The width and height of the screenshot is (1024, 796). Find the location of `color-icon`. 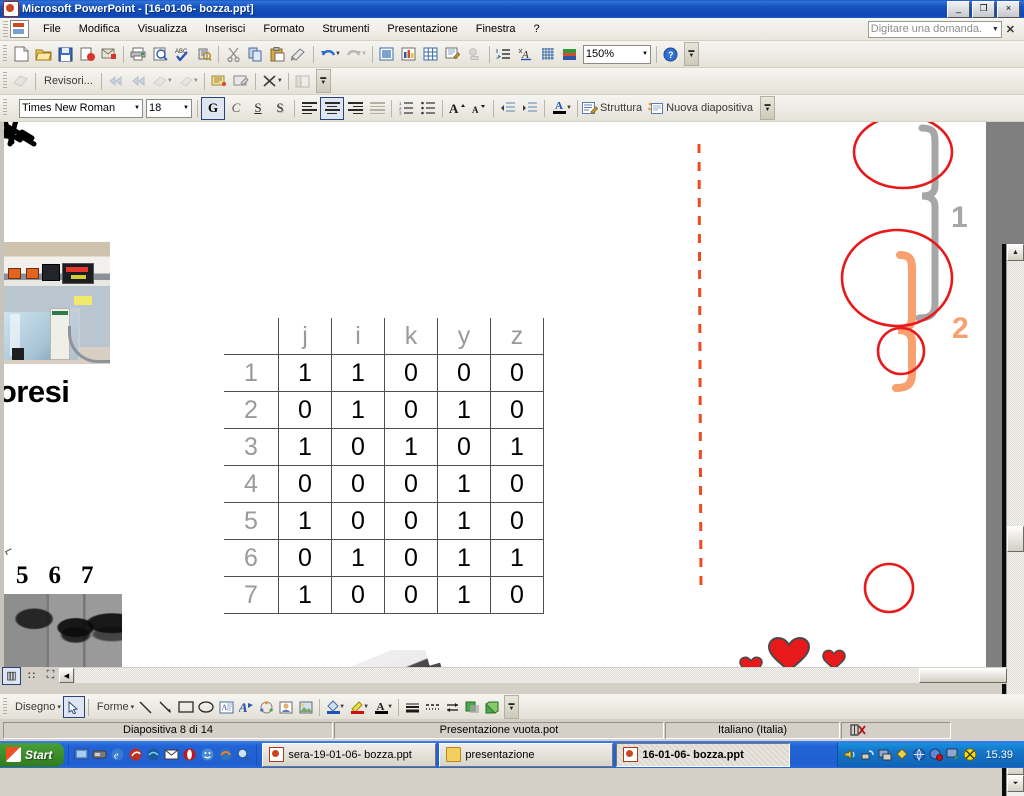

color-icon is located at coordinates (570, 54).